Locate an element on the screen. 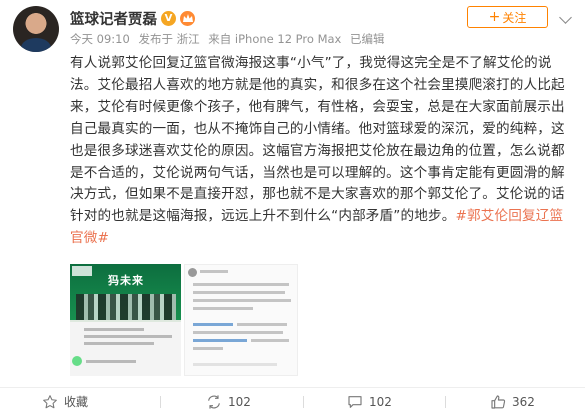  post-device: 来自 iPhone 12 Pro Max is located at coordinates (275, 39).